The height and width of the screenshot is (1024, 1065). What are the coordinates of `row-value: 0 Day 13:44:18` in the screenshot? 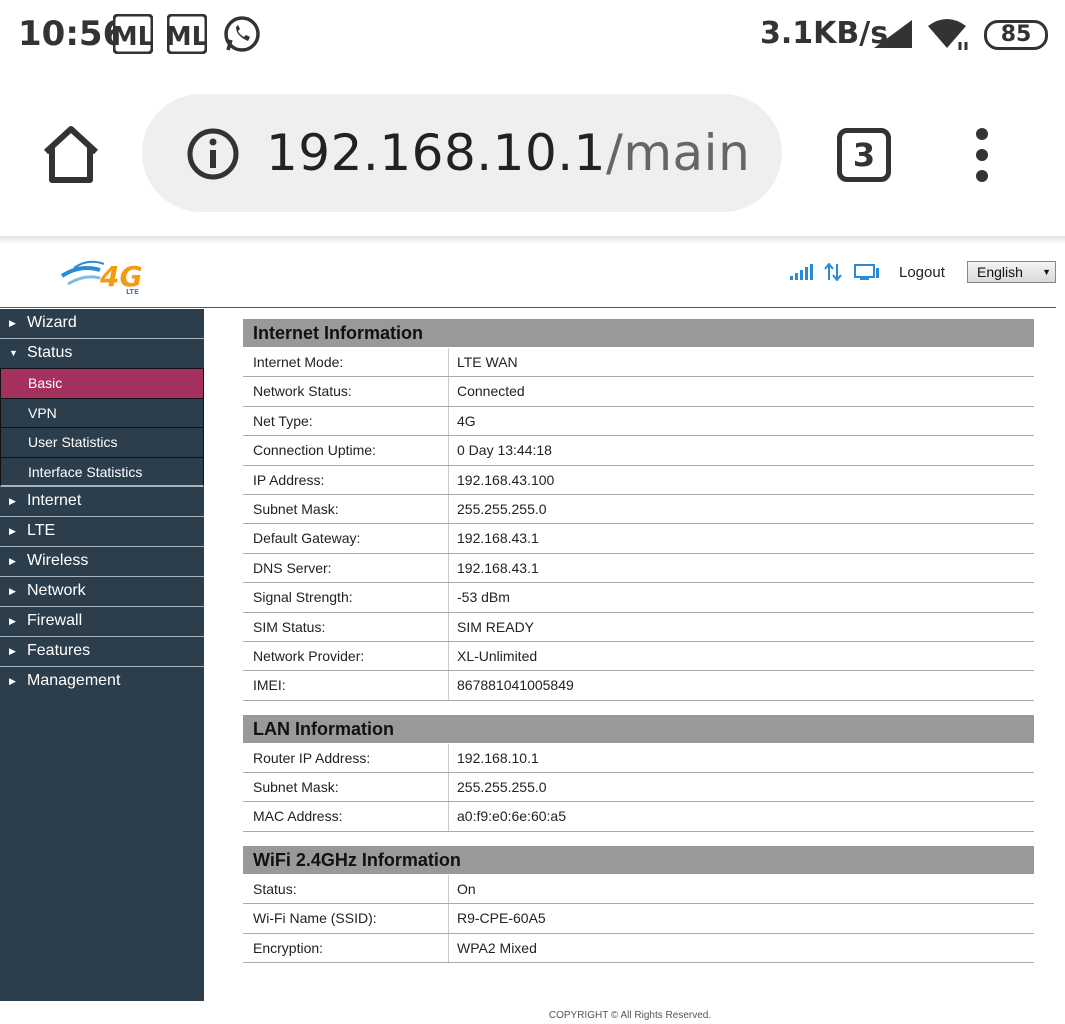 It's located at (504, 450).